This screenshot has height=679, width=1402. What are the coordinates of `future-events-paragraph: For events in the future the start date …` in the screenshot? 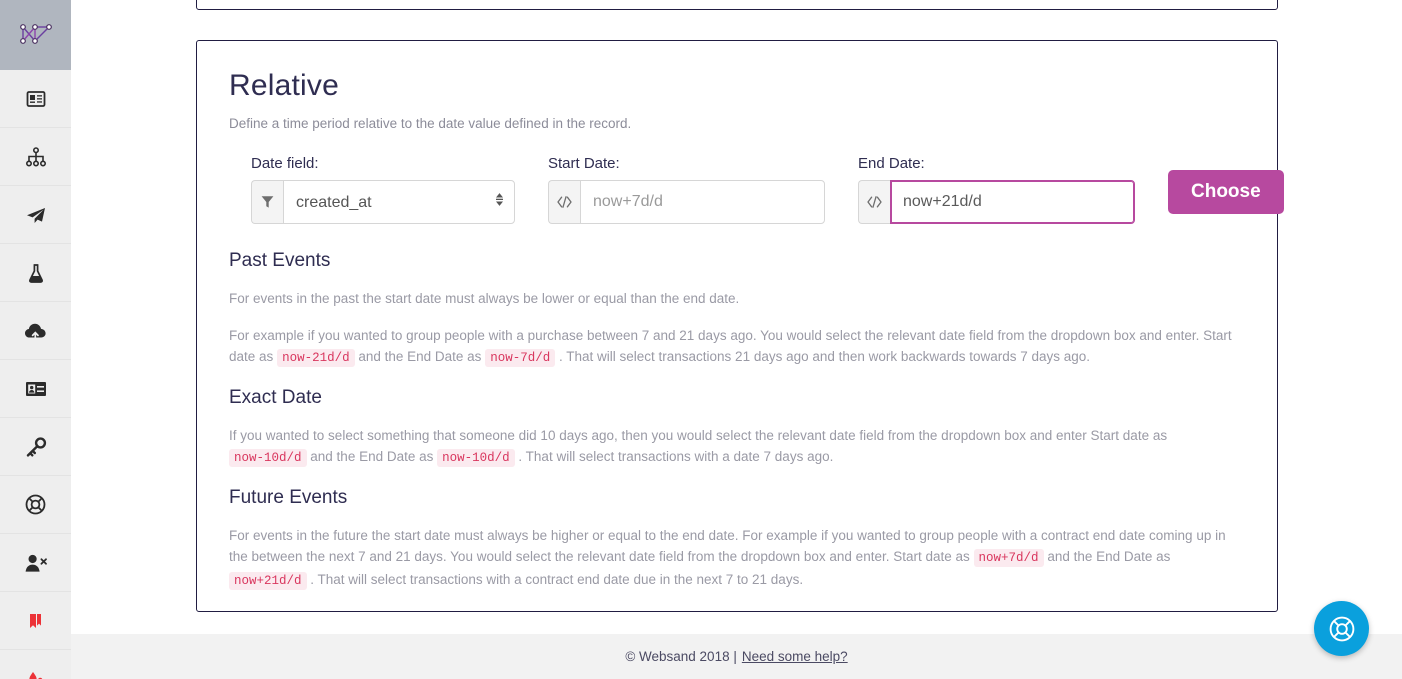 It's located at (737, 558).